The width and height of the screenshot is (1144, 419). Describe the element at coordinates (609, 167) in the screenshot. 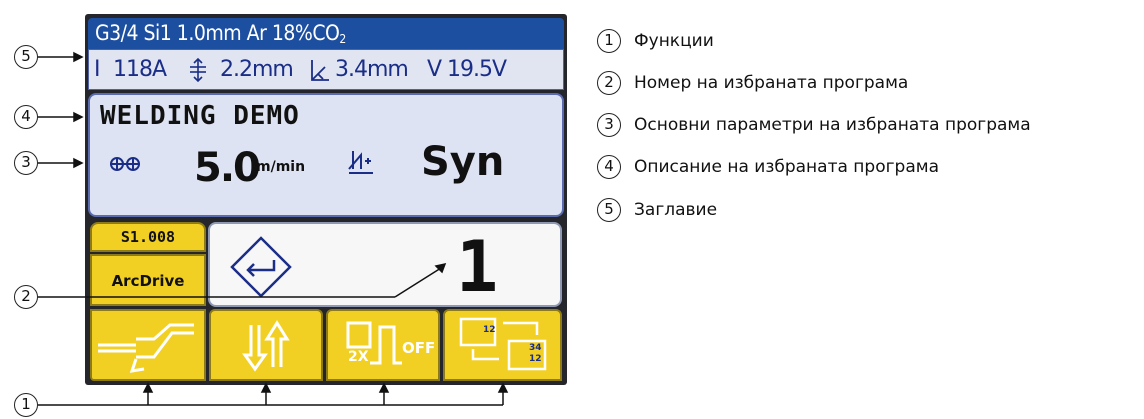

I see `legend-number: 4` at that location.